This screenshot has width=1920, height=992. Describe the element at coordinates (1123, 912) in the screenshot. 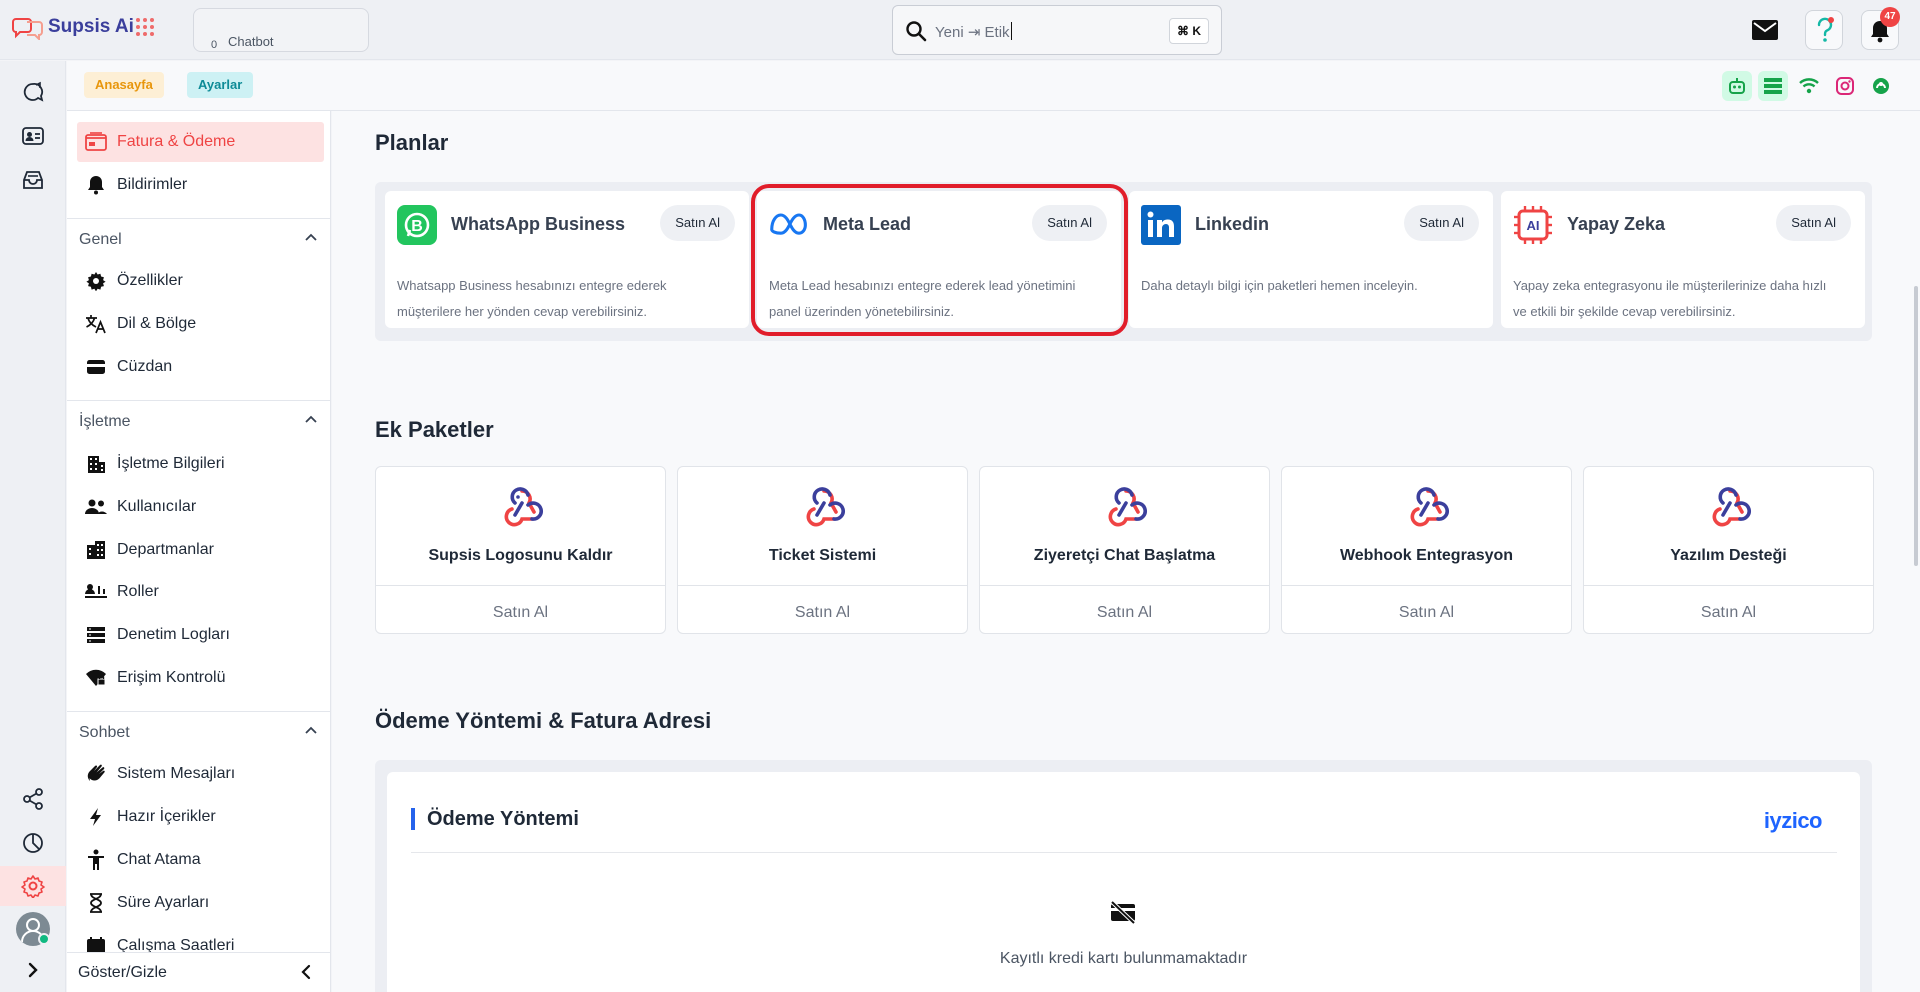

I see `no-credit-card-icon` at that location.